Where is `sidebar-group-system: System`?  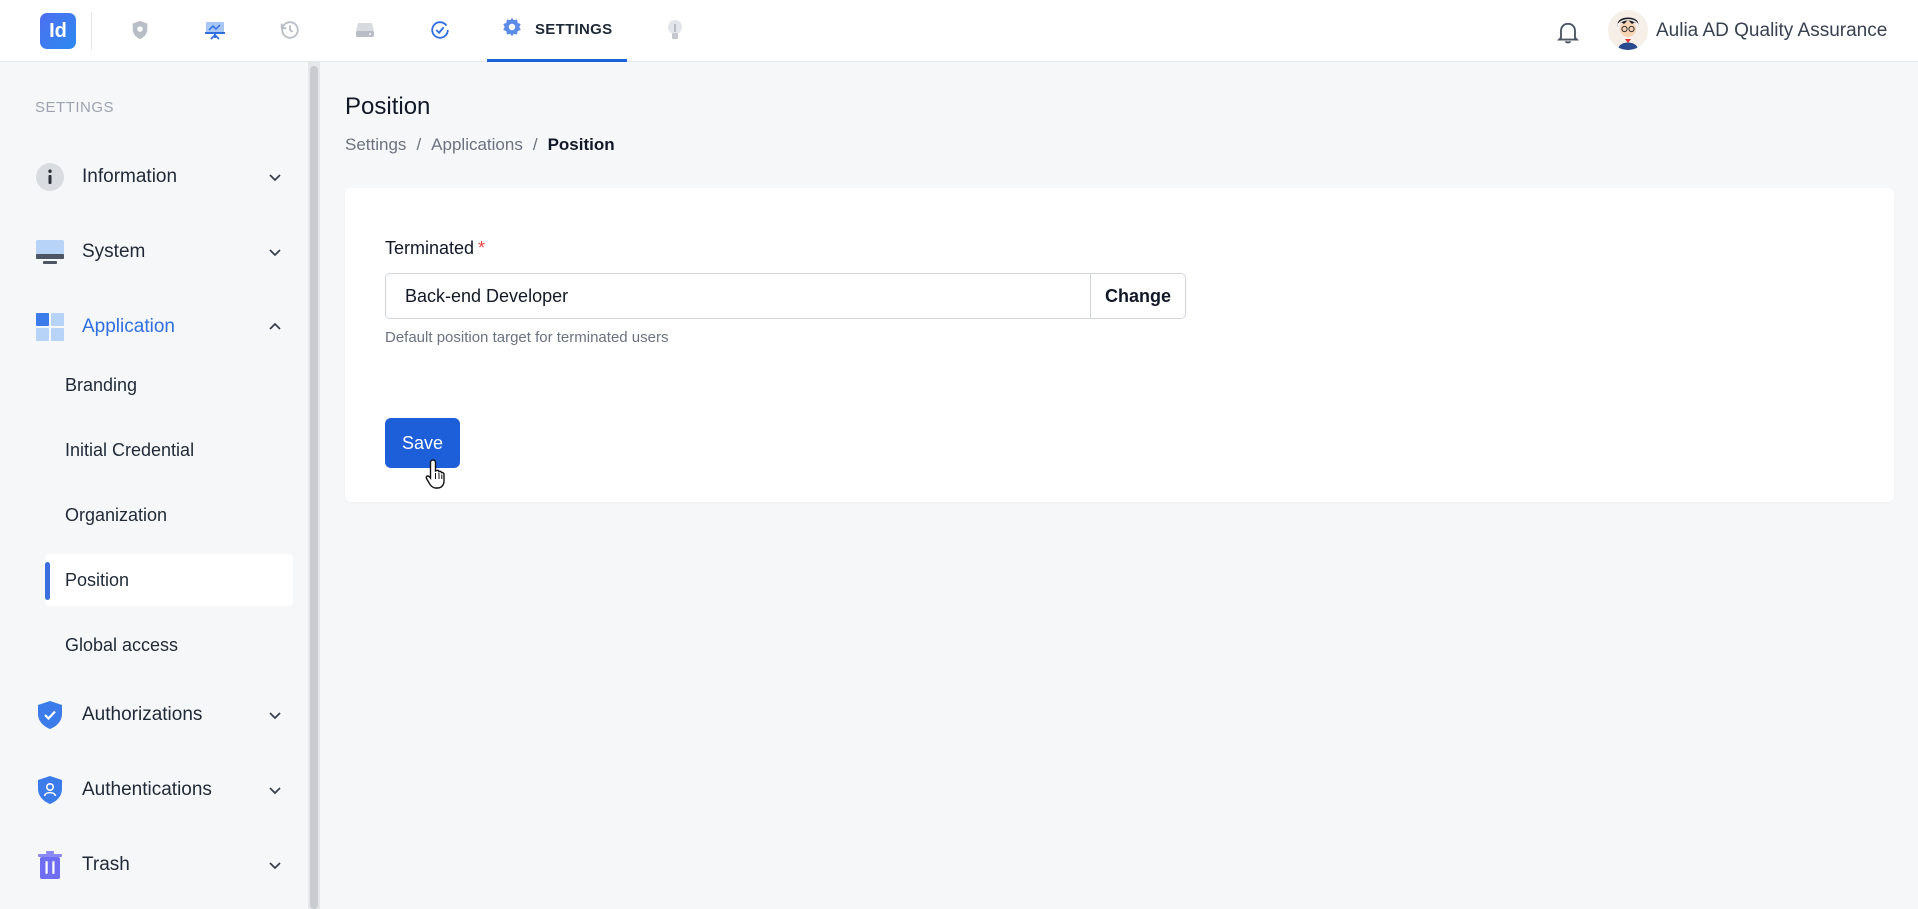 sidebar-group-system: System is located at coordinates (160, 252).